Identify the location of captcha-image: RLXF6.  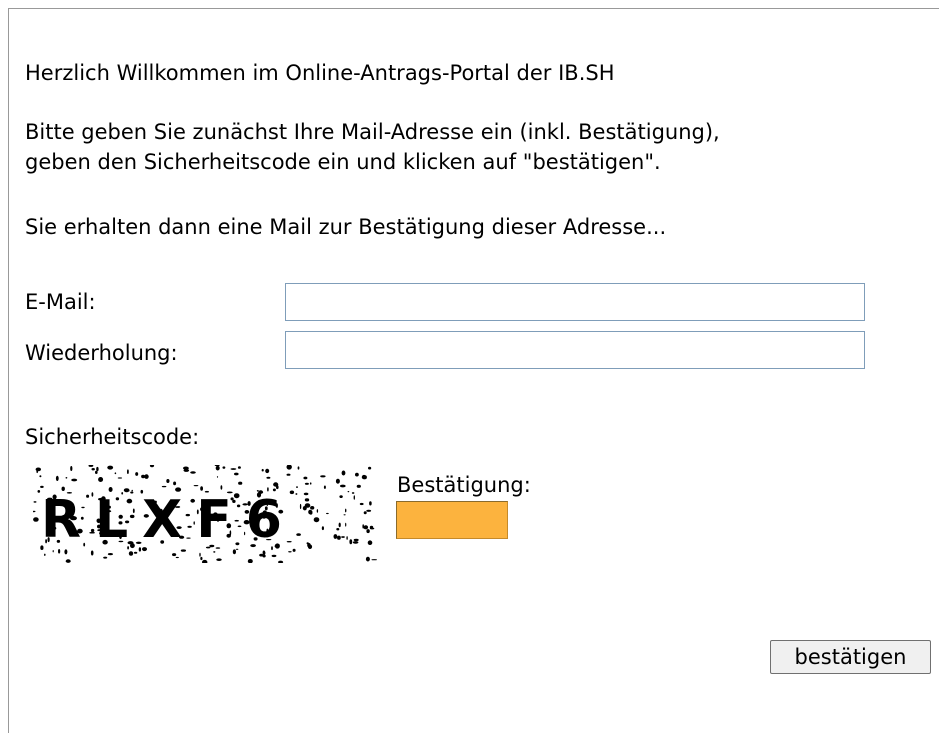
(205, 514).